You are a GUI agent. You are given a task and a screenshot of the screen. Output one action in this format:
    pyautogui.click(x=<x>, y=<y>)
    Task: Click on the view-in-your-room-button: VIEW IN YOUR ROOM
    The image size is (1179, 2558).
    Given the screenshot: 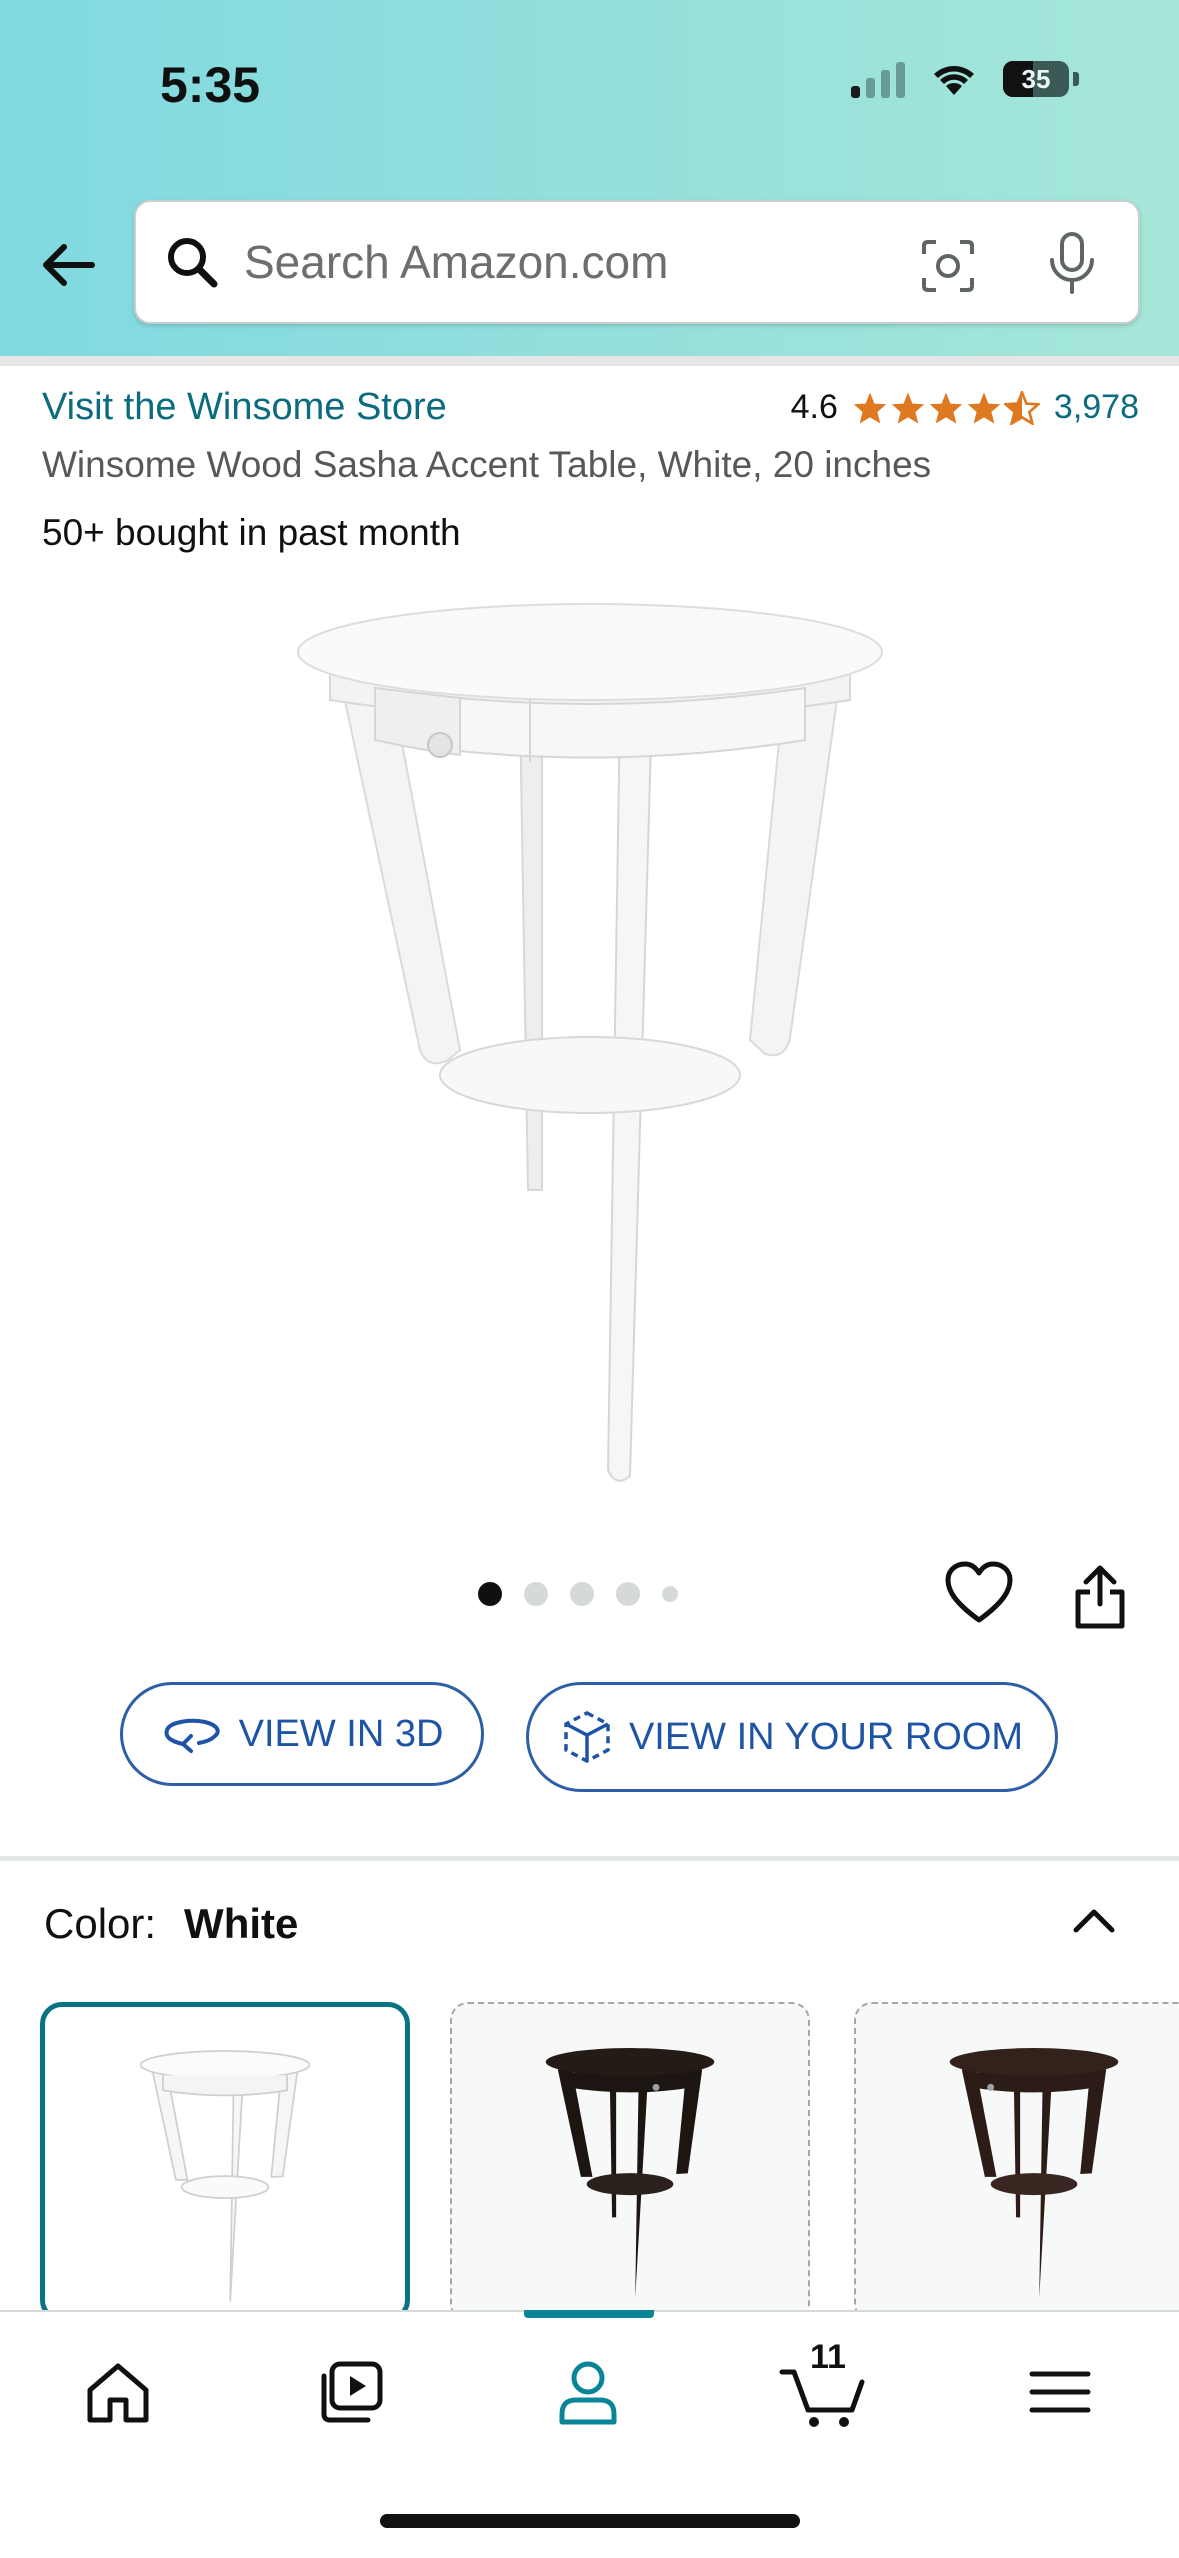 What is the action you would take?
    pyautogui.click(x=792, y=1737)
    